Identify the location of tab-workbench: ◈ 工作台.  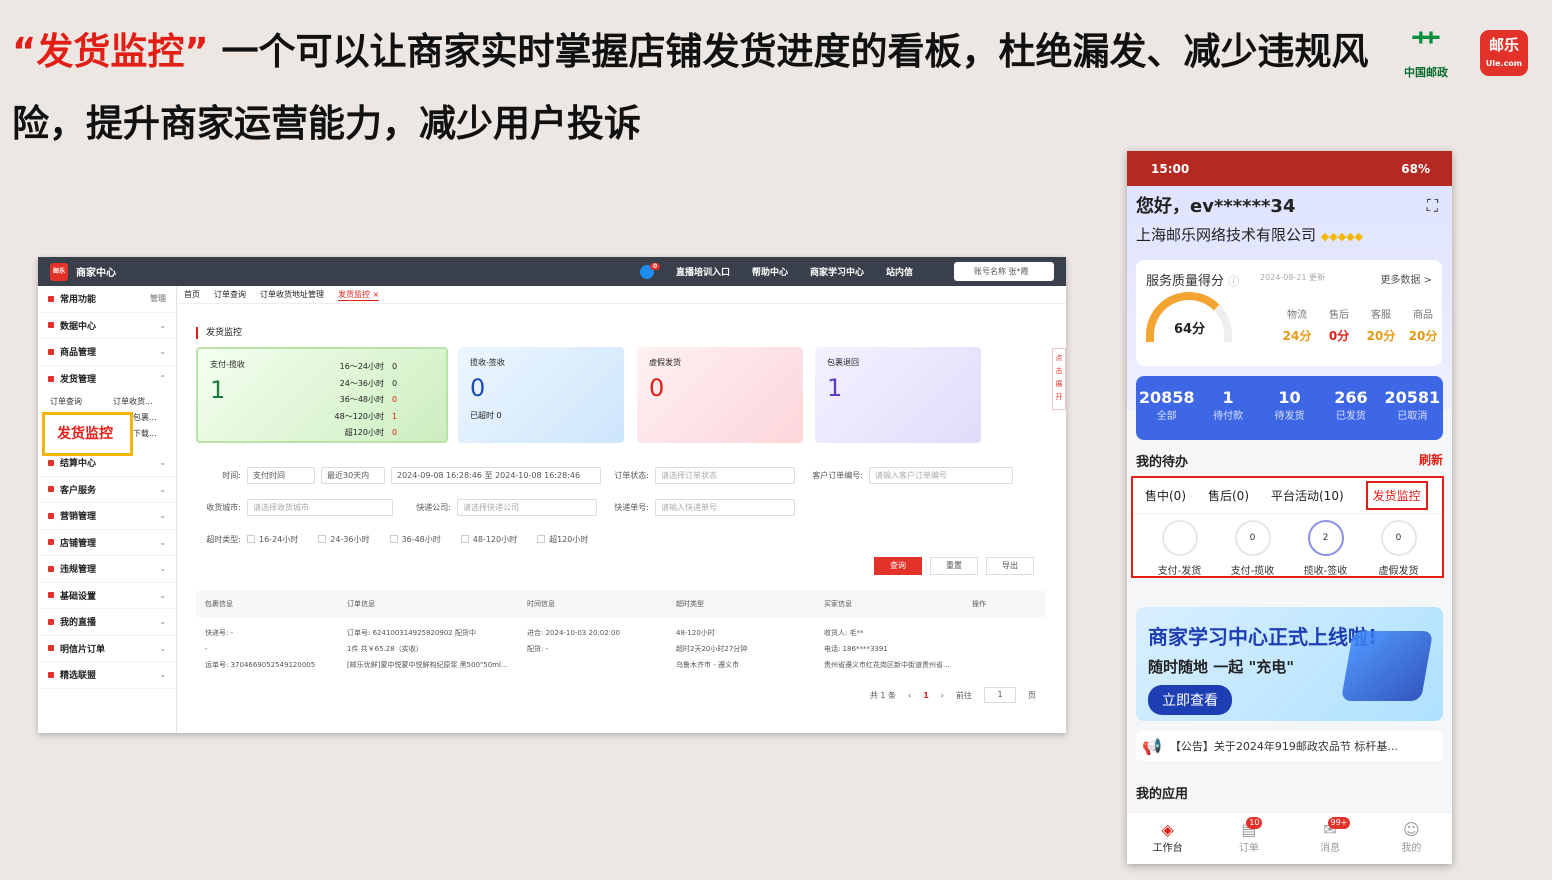
(1167, 838).